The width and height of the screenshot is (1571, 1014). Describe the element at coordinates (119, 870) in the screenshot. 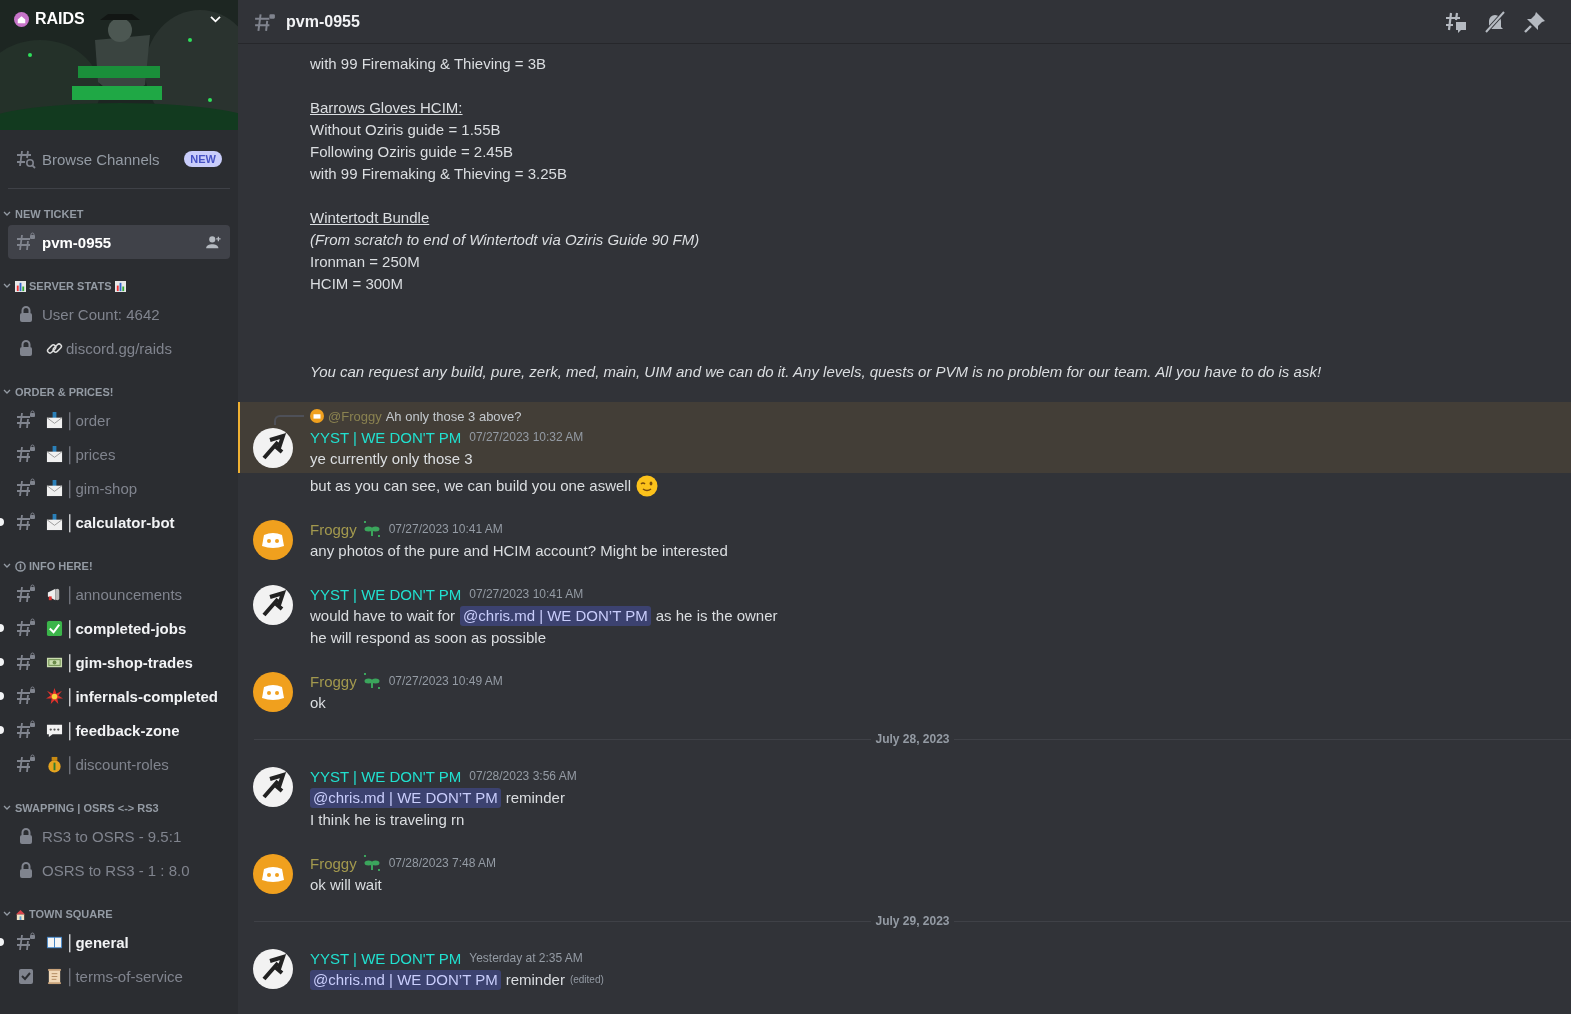

I see `channel-item: OSRS to RS3 - 1 : 8.0` at that location.